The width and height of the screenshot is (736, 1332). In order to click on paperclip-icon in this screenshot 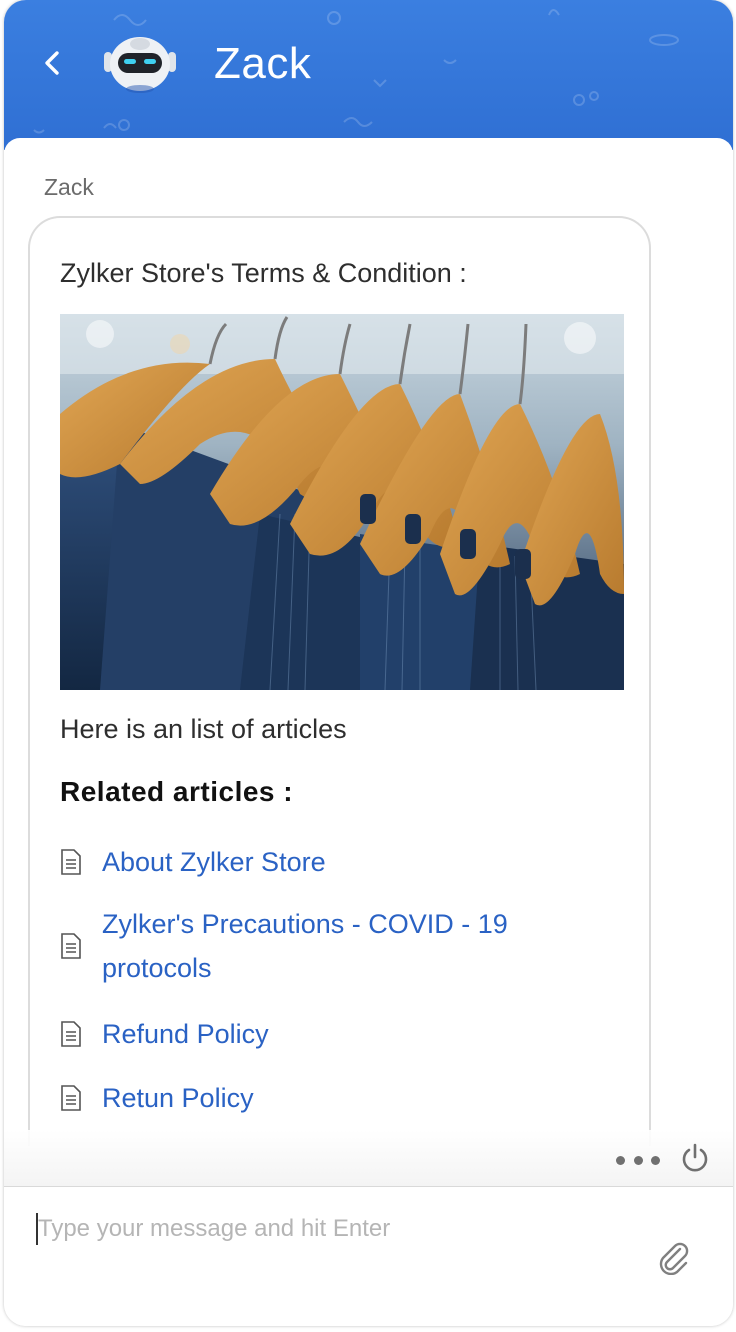, I will do `click(673, 1257)`.